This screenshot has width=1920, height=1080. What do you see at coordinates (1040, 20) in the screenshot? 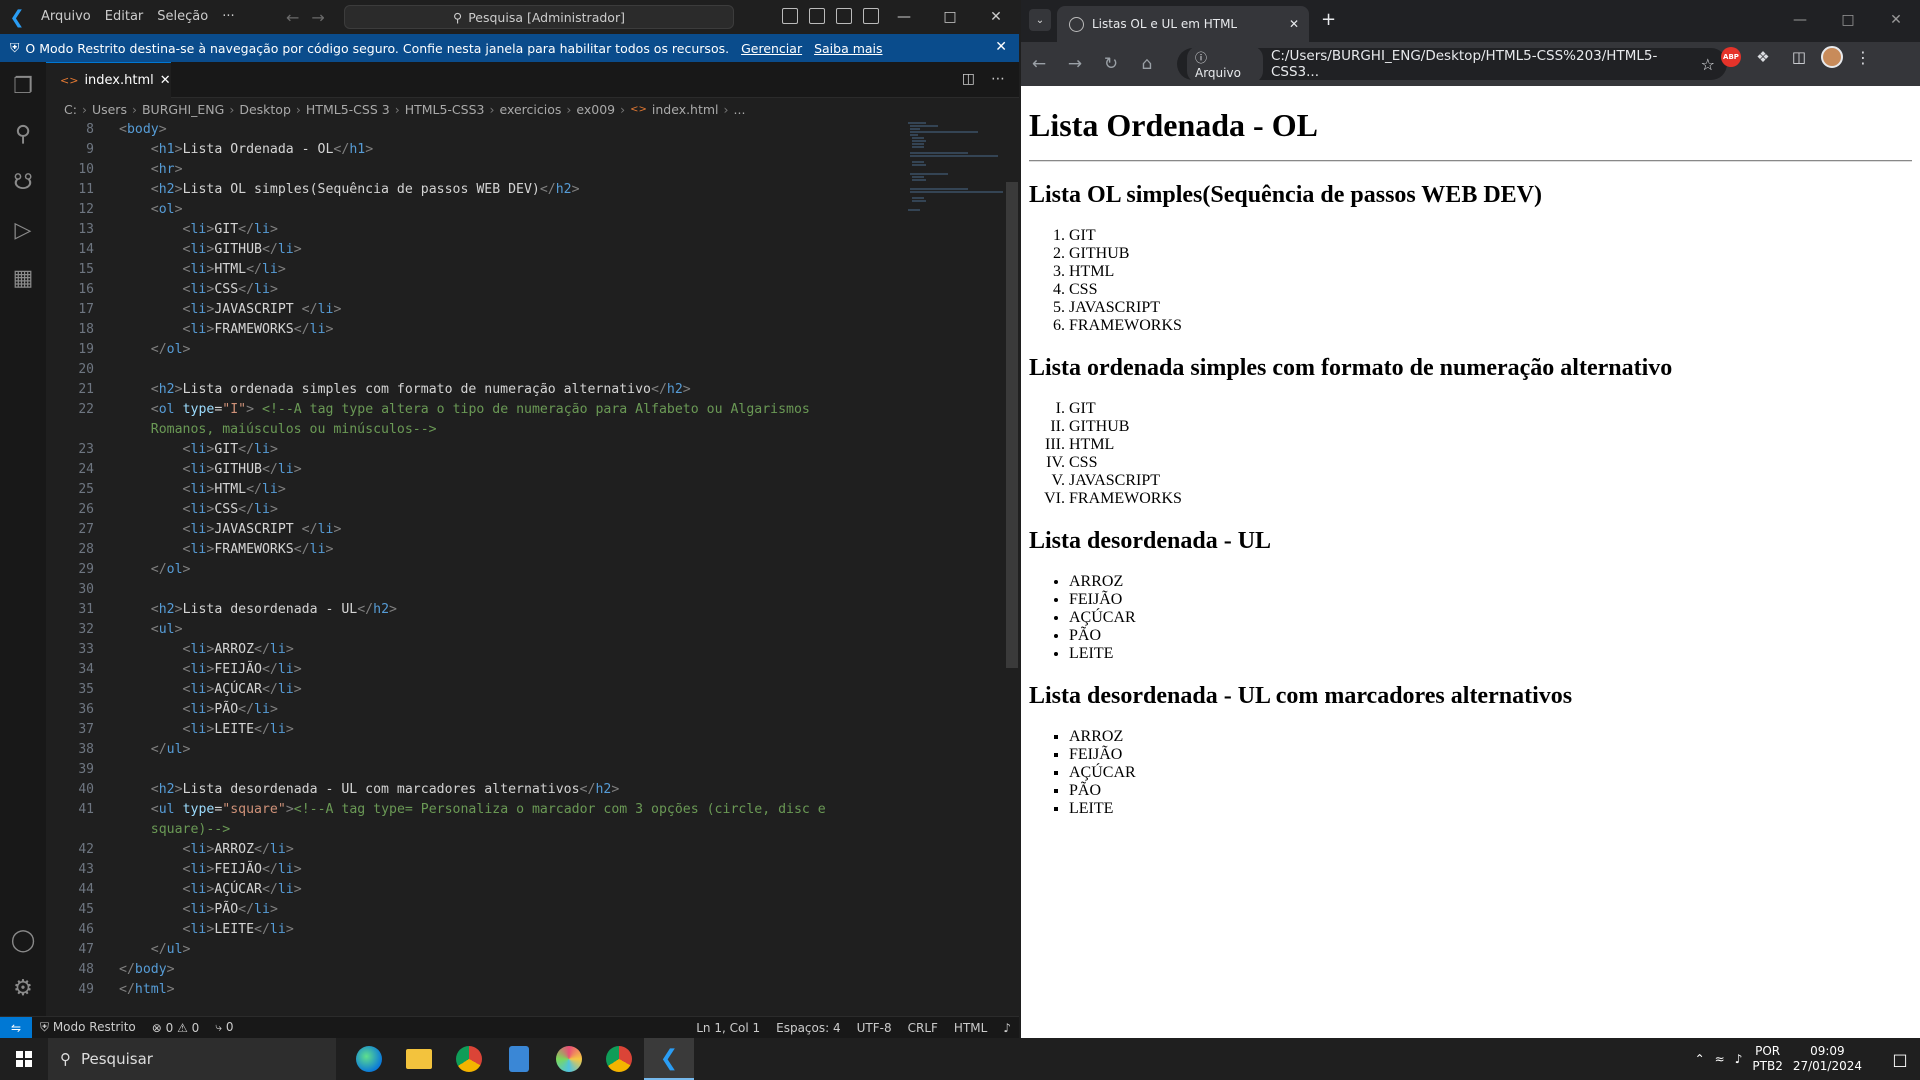
I see `tab-search-icon: ⌄` at bounding box center [1040, 20].